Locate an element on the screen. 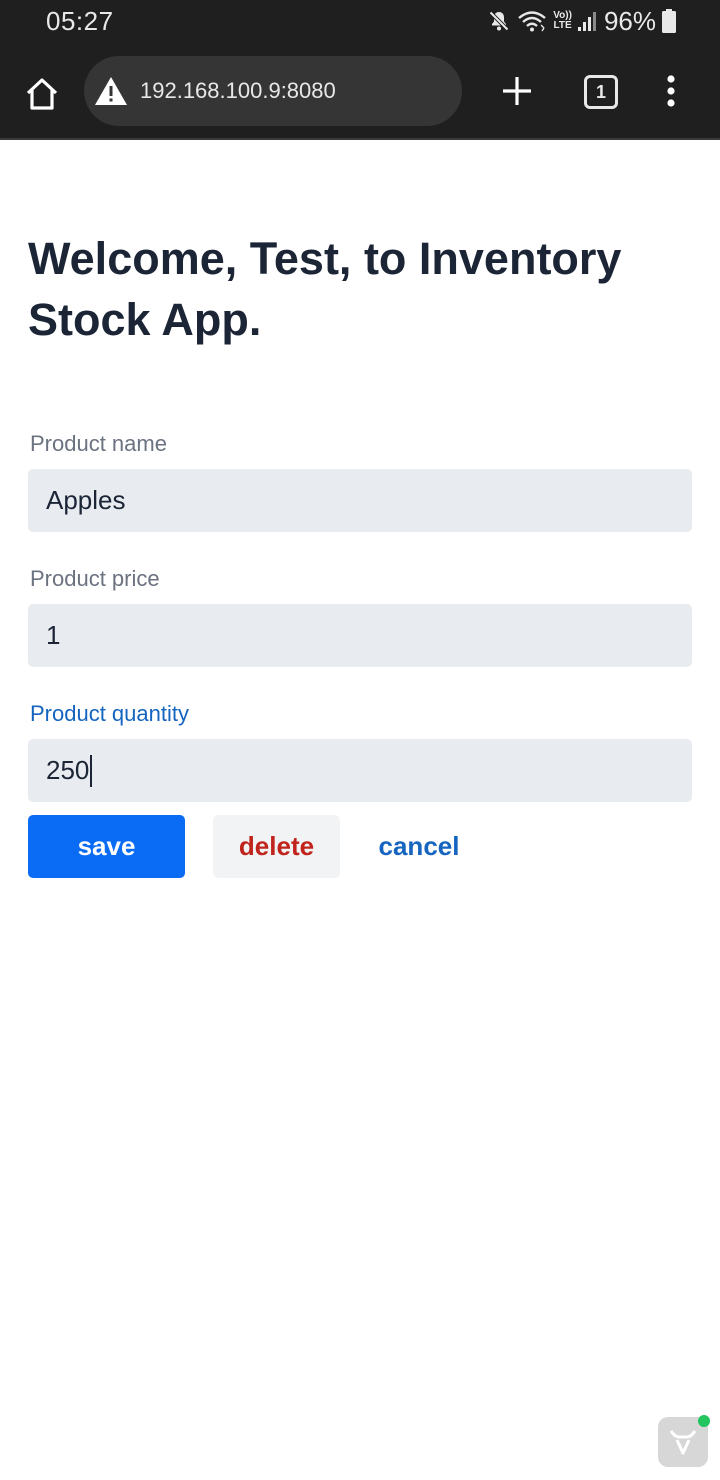 The height and width of the screenshot is (1480, 720). product-price-label: Product price is located at coordinates (95, 578).